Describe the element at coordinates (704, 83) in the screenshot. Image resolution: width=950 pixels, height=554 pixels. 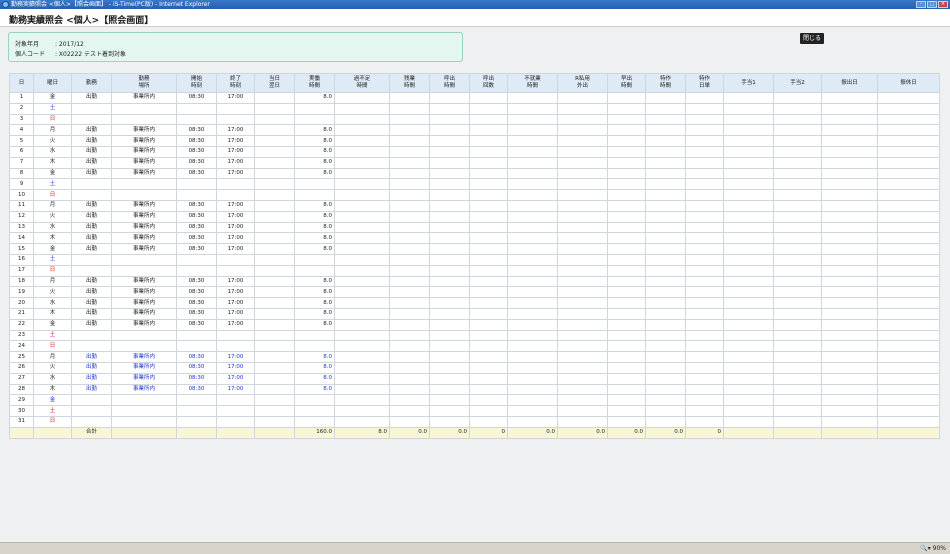
I see `column-header: 特作 日単` at that location.